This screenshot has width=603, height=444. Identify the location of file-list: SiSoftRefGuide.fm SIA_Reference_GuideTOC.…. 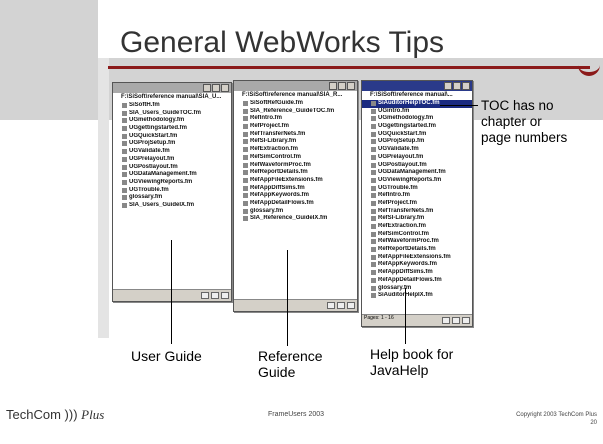
(295, 161).